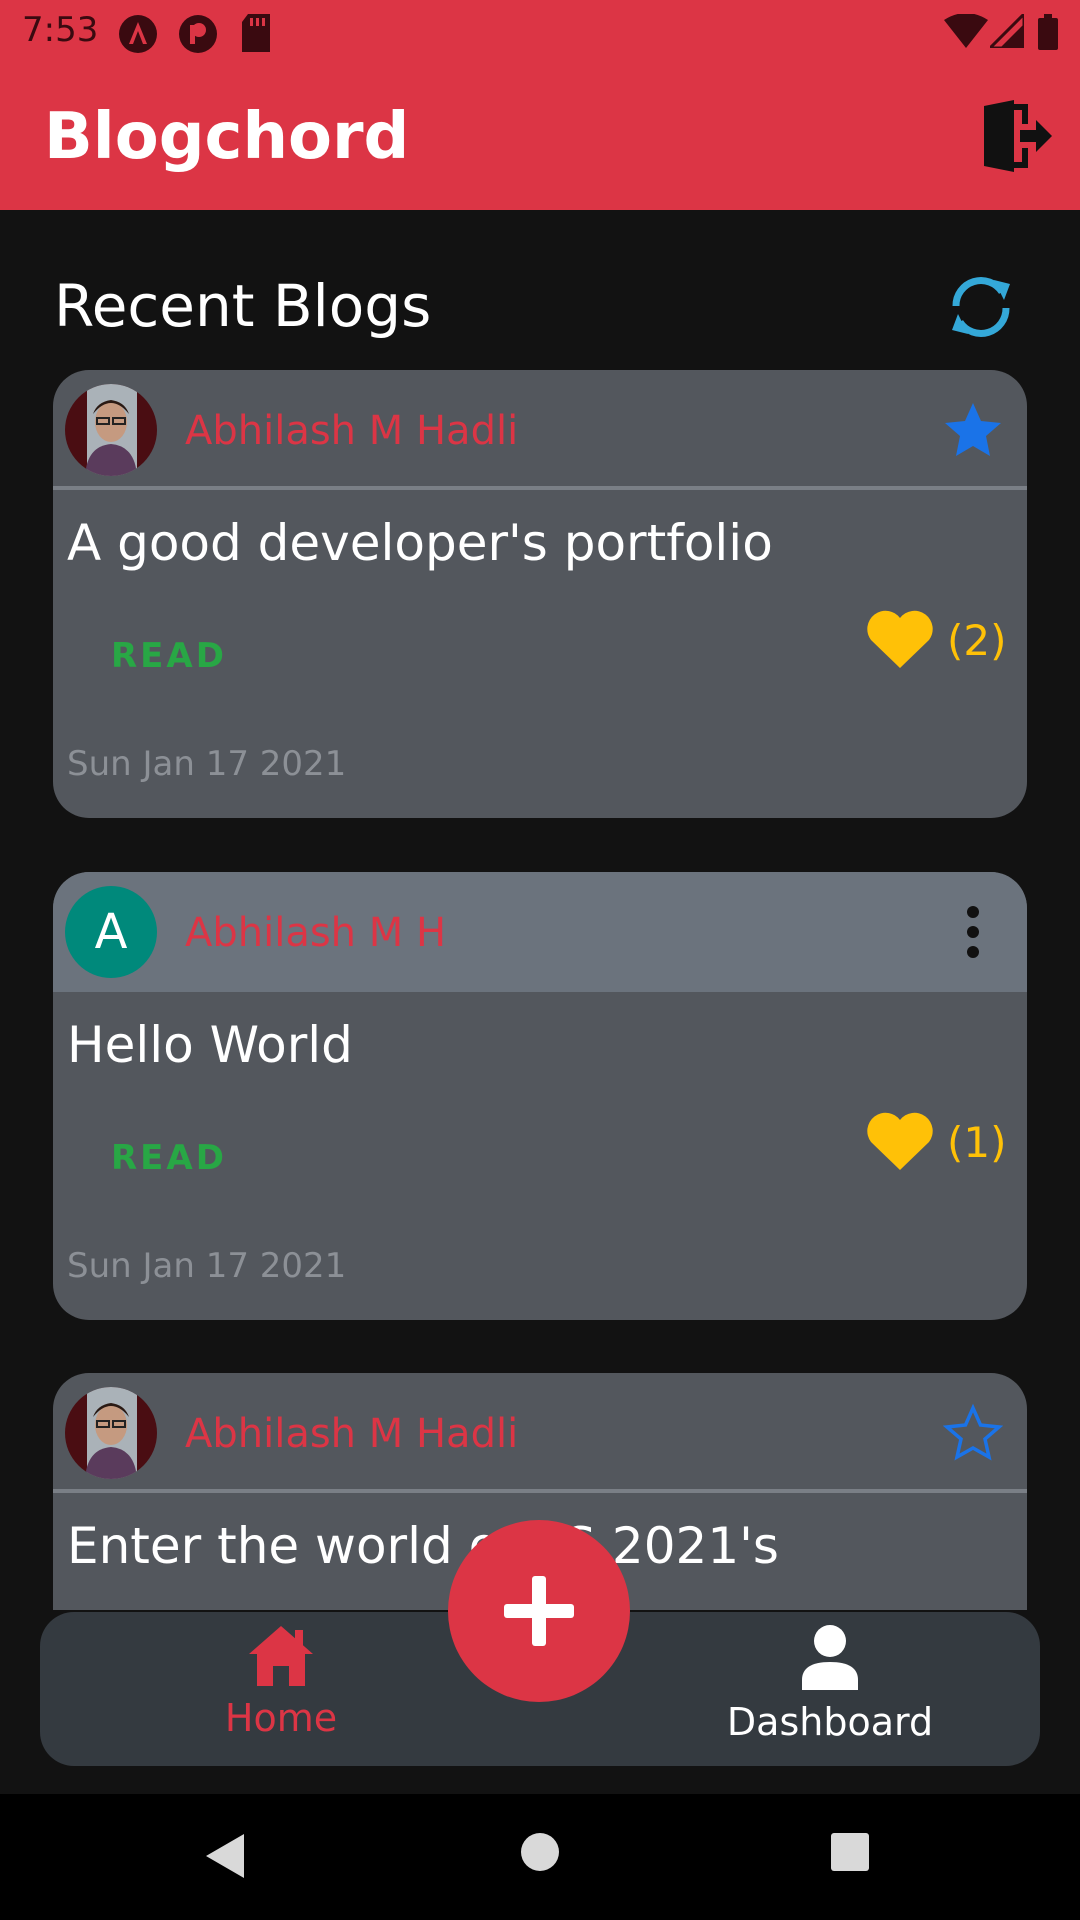 This screenshot has height=1920, width=1080. I want to click on nav-dashboard: Dashboard, so click(830, 1684).